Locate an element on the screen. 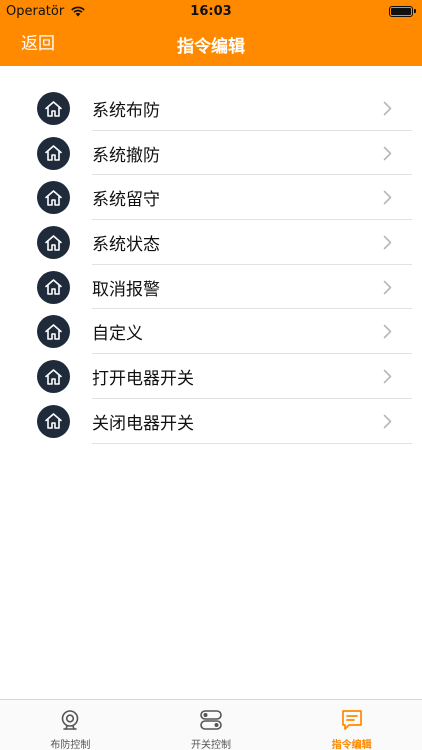 This screenshot has width=422, height=750. tab-switch-control: 开关控制 is located at coordinates (211, 725).